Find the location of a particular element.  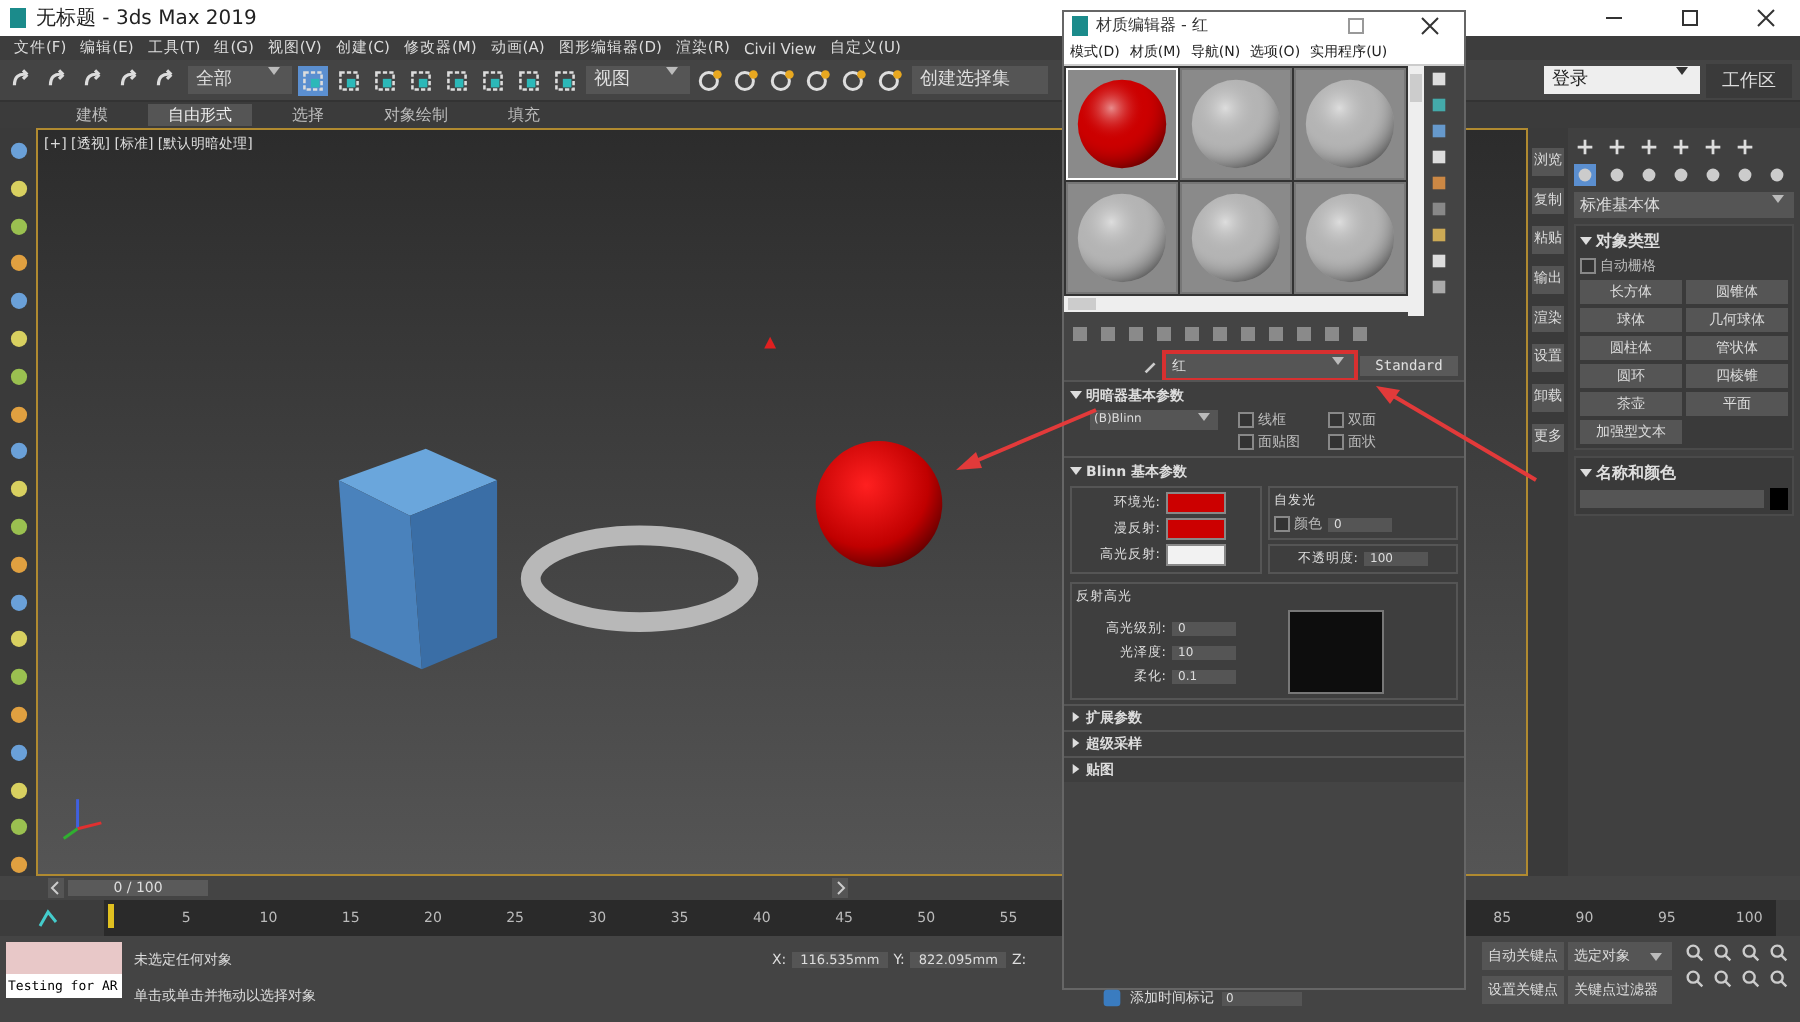

window-title: 无标题 - 3ds Max 2019 is located at coordinates (146, 18).